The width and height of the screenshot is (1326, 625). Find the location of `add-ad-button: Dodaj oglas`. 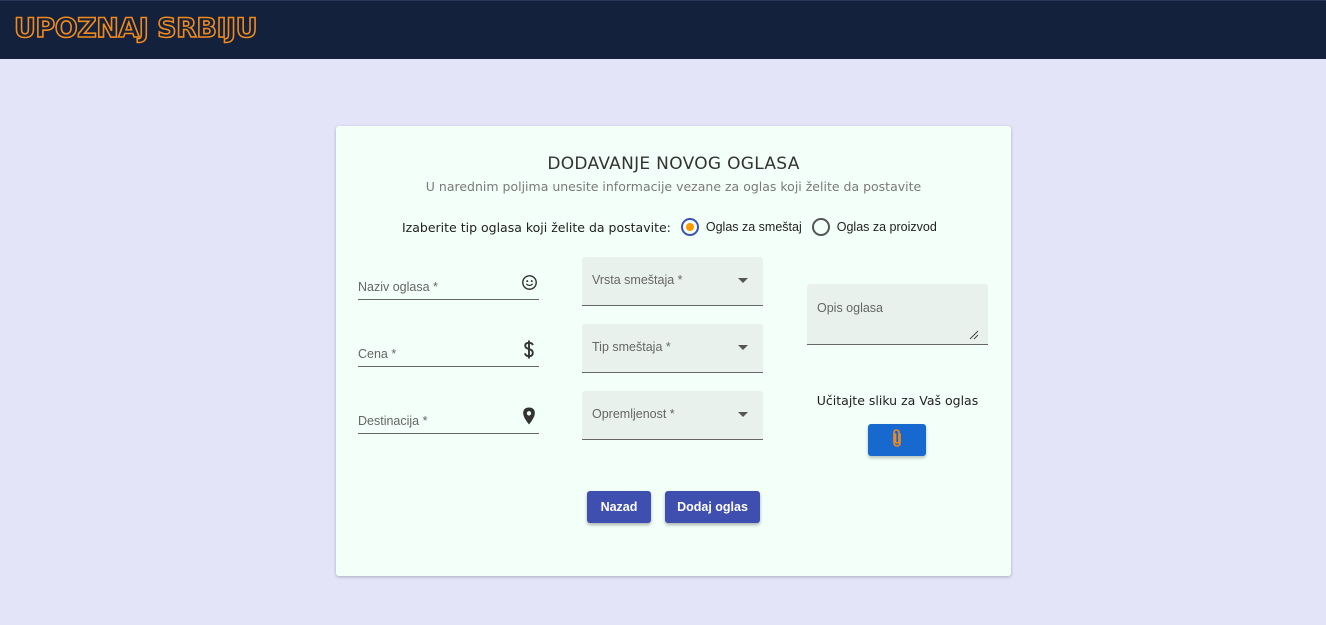

add-ad-button: Dodaj oglas is located at coordinates (712, 507).